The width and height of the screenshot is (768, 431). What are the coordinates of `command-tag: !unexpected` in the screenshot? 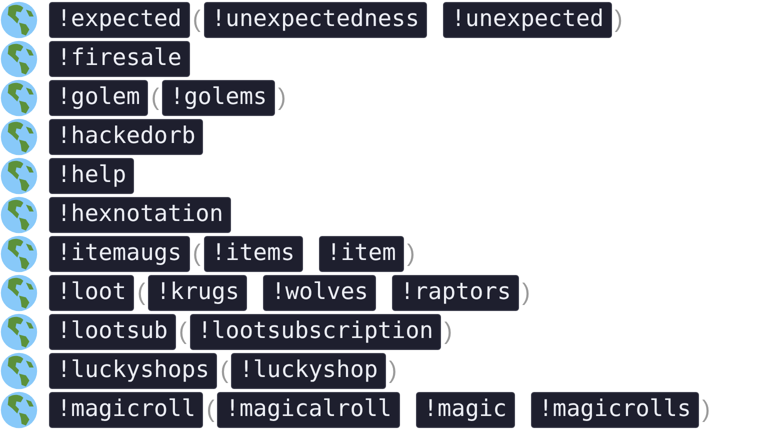 It's located at (527, 20).